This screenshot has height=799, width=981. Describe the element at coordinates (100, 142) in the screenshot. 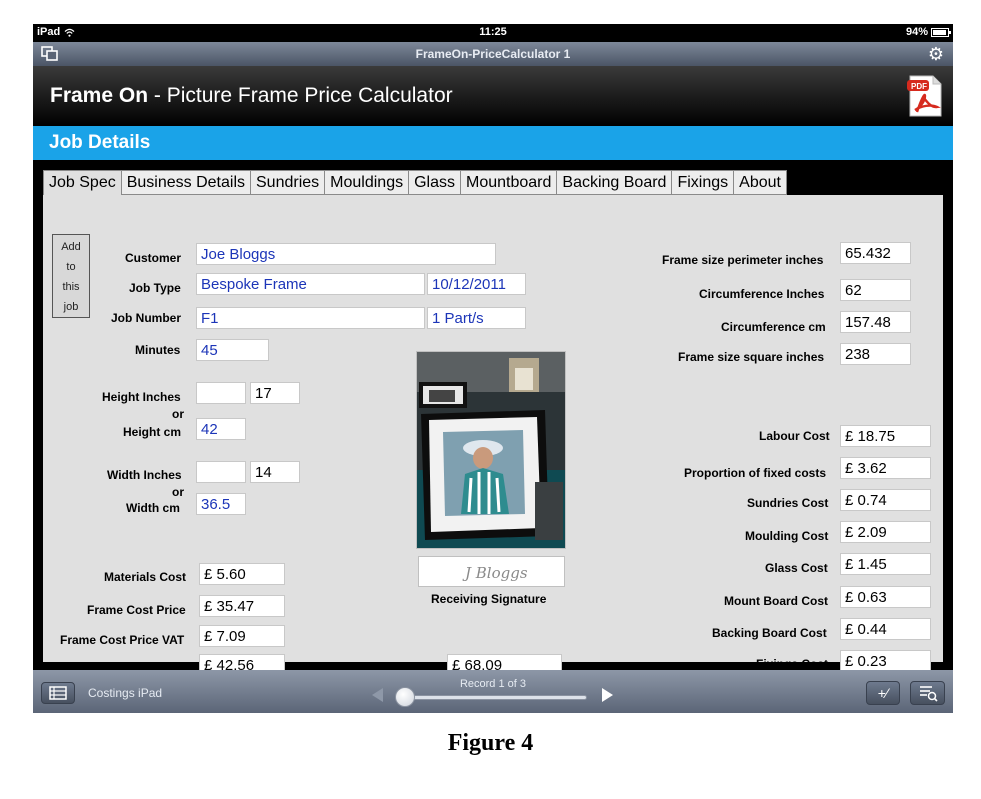

I see `section-title: Job Details` at that location.